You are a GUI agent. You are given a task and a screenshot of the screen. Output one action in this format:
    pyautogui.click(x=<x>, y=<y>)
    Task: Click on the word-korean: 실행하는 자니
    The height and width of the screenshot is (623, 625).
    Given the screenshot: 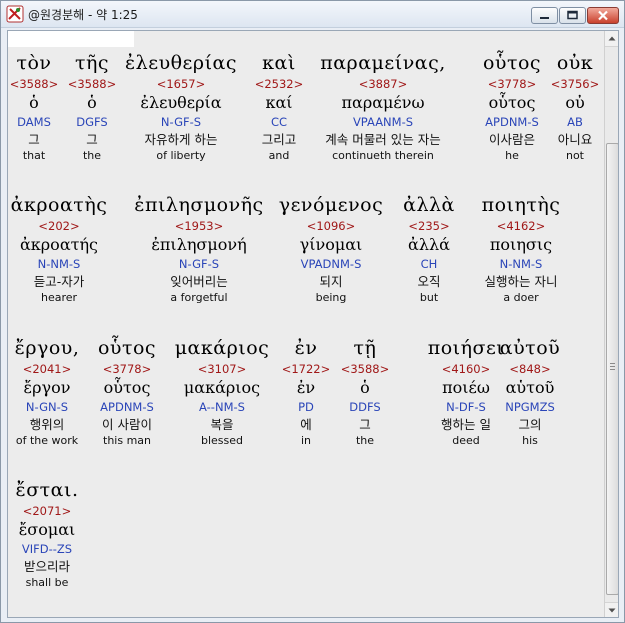 What is the action you would take?
    pyautogui.click(x=521, y=281)
    